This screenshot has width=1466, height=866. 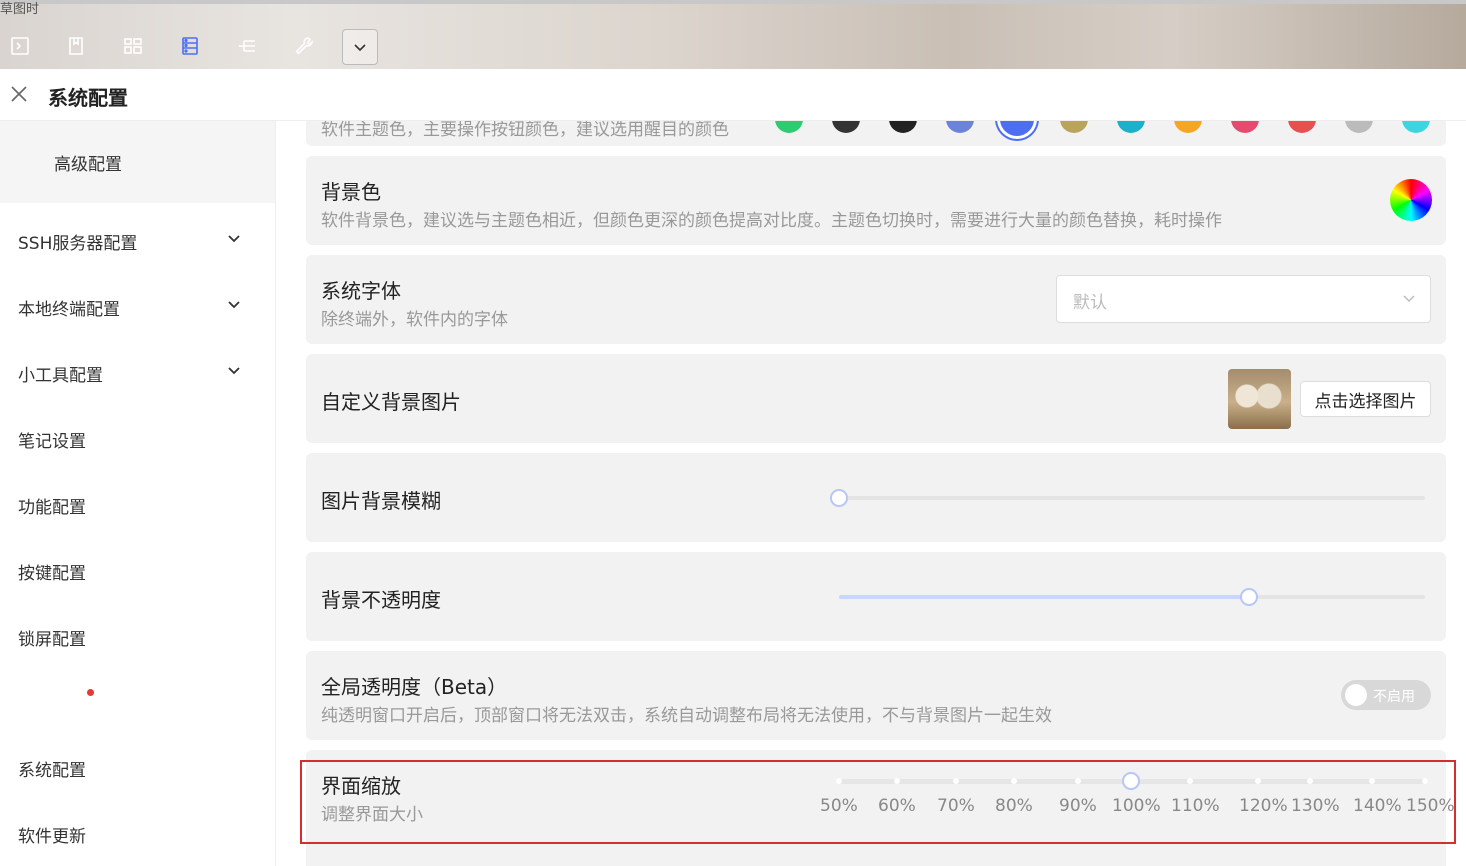 What do you see at coordinates (190, 46) in the screenshot?
I see `server-icon` at bounding box center [190, 46].